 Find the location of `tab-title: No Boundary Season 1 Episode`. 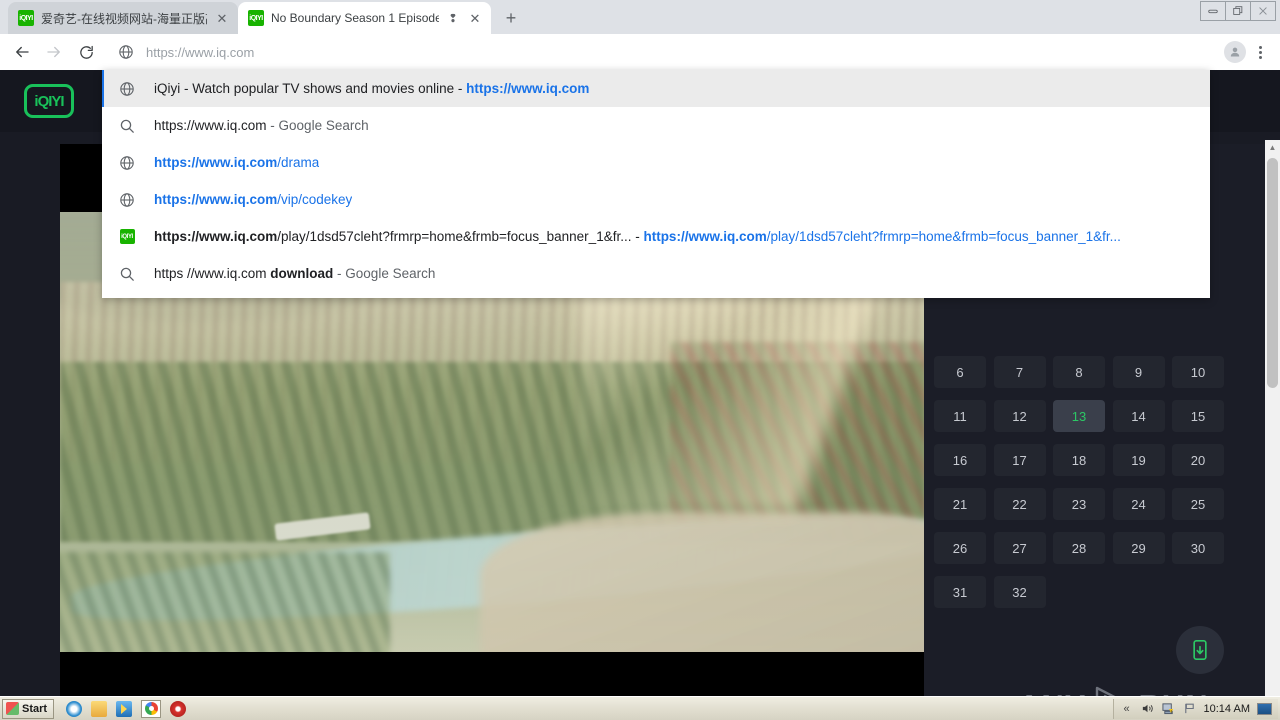

tab-title: No Boundary Season 1 Episode is located at coordinates (355, 18).